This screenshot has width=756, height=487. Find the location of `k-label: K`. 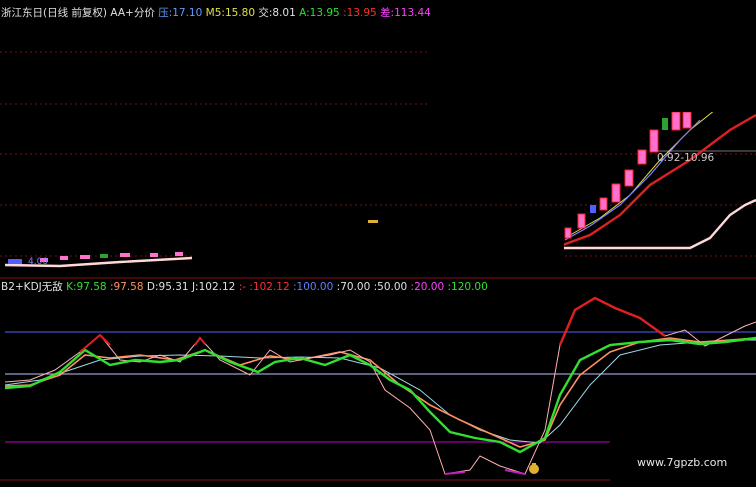

k-label: K is located at coordinates (69, 287).